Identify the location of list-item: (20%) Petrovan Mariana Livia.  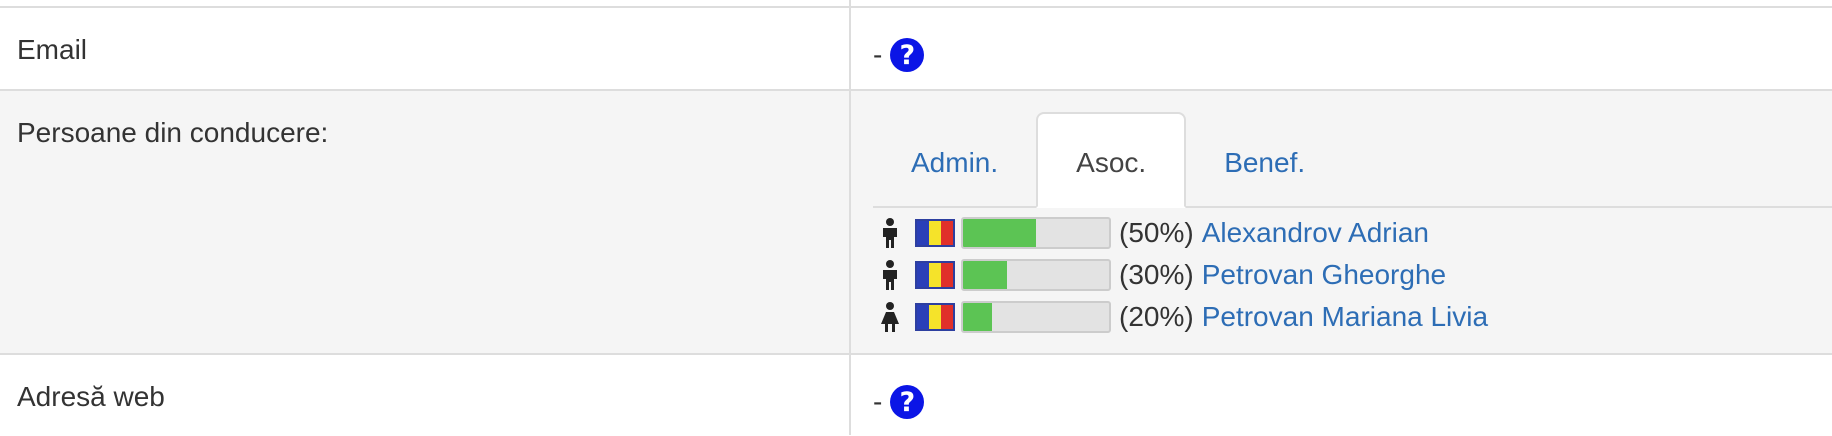
(1352, 317).